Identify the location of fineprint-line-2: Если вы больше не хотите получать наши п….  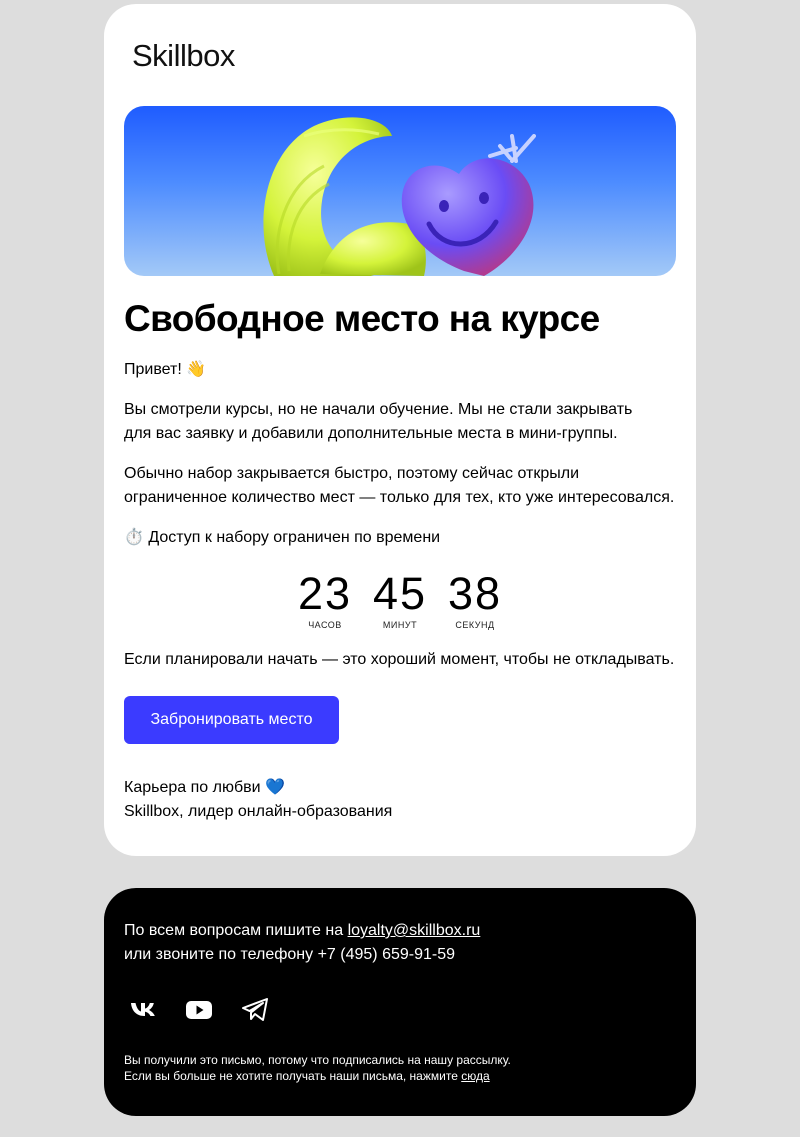
(317, 1076).